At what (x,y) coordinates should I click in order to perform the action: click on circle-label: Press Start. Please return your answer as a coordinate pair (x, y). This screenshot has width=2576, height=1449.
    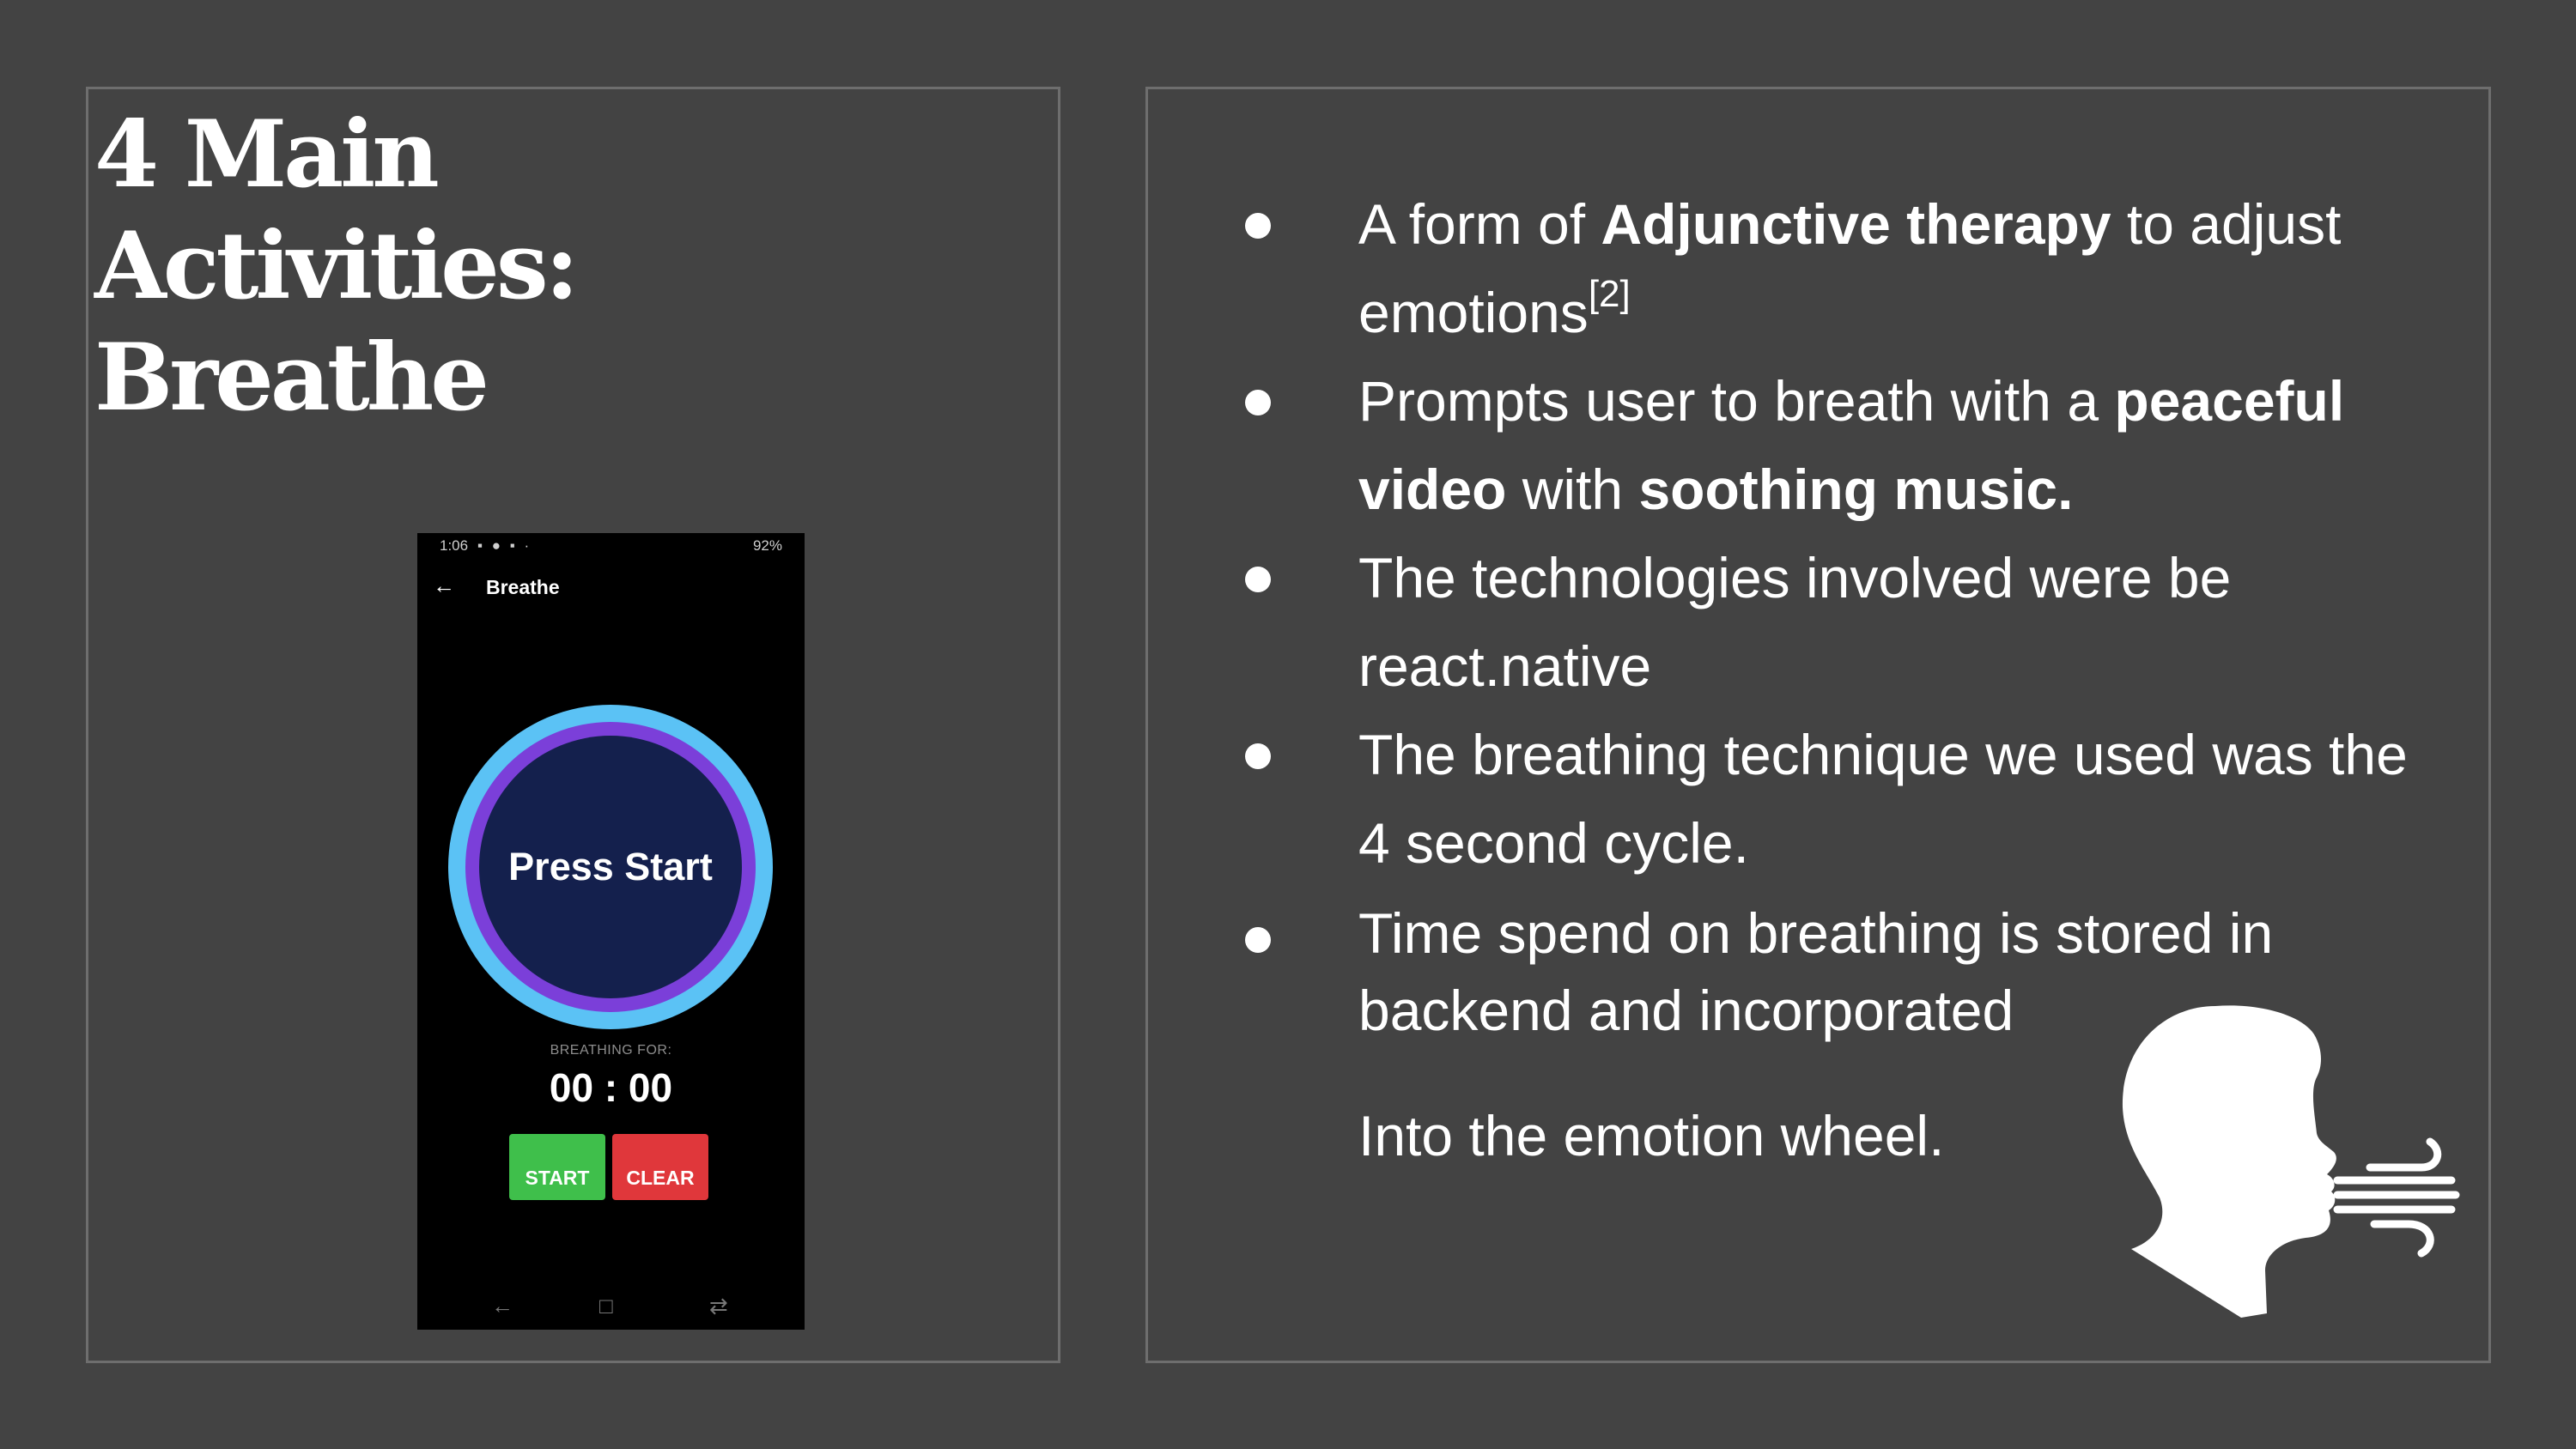
    Looking at the image, I should click on (610, 866).